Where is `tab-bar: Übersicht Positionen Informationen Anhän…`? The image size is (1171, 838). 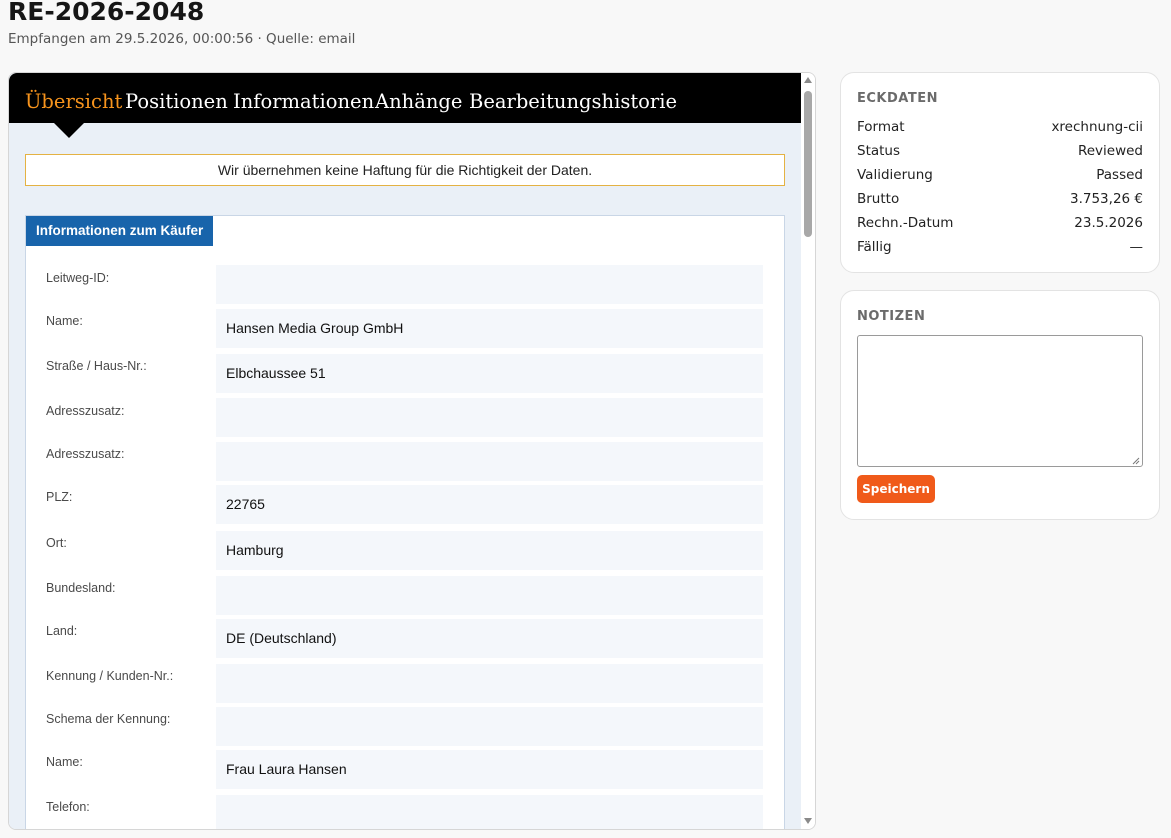 tab-bar: Übersicht Positionen Informationen Anhän… is located at coordinates (405, 98).